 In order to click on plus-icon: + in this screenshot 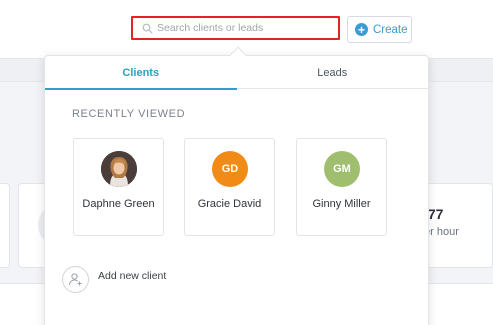, I will do `click(361, 29)`.